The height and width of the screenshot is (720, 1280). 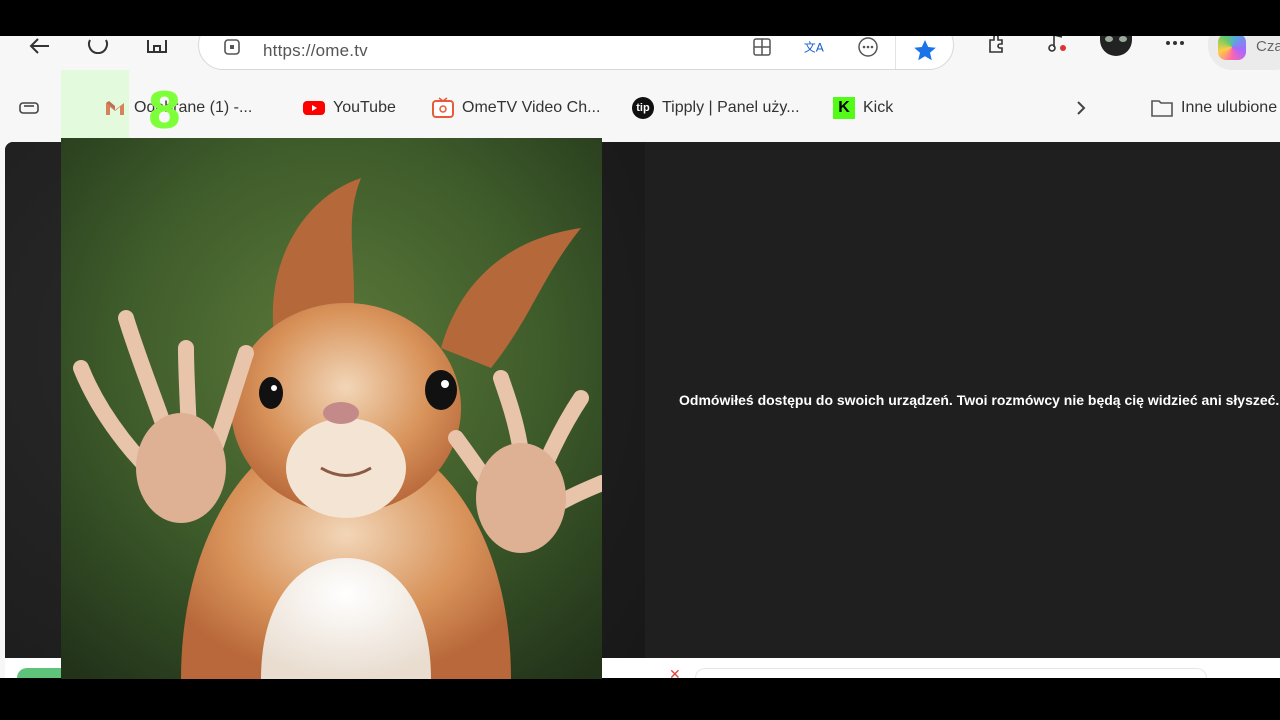 I want to click on media-control-icon, so click(x=1057, y=45).